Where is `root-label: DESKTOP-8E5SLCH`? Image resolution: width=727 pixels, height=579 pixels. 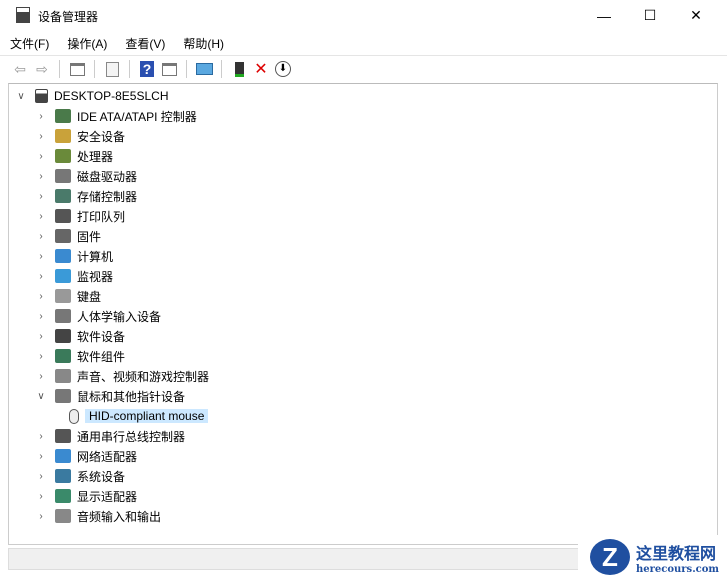 root-label: DESKTOP-8E5SLCH is located at coordinates (111, 96).